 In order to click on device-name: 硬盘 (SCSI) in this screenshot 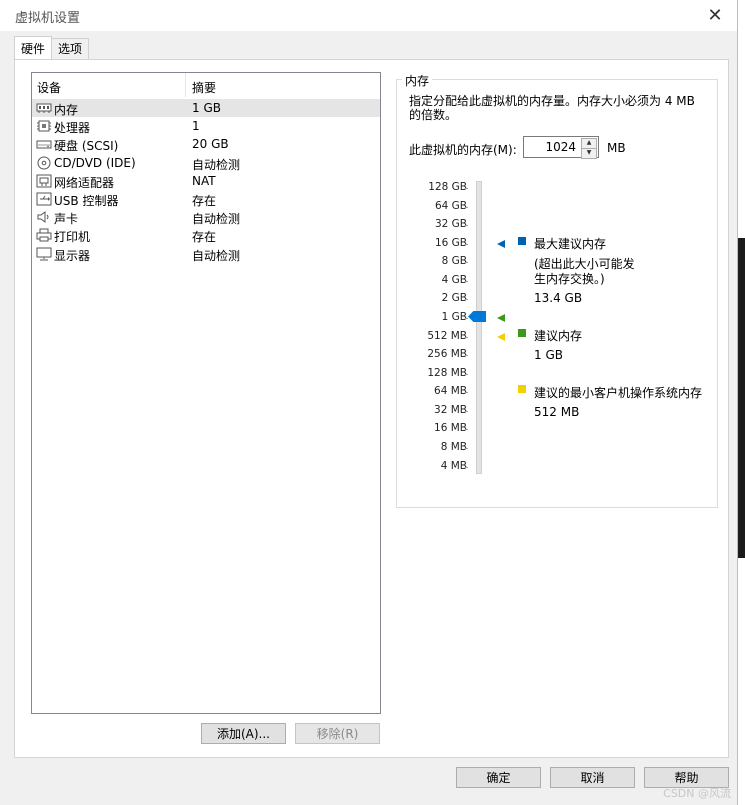, I will do `click(86, 146)`.